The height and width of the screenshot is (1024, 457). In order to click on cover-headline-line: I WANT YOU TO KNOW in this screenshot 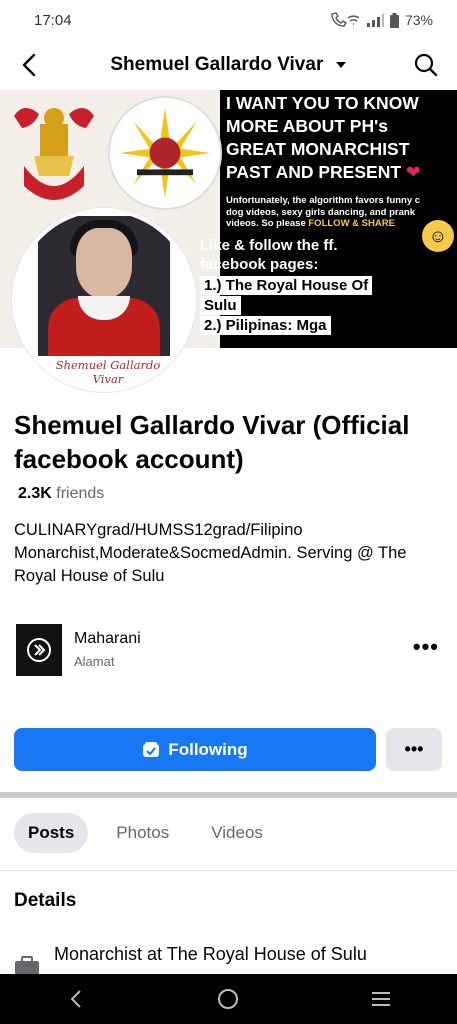, I will do `click(322, 103)`.